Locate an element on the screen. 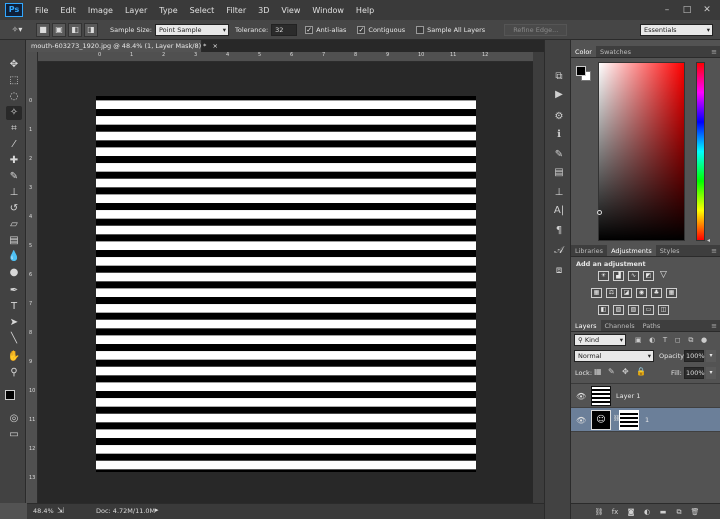  hue-saturation-icon: ▦ is located at coordinates (596, 293).